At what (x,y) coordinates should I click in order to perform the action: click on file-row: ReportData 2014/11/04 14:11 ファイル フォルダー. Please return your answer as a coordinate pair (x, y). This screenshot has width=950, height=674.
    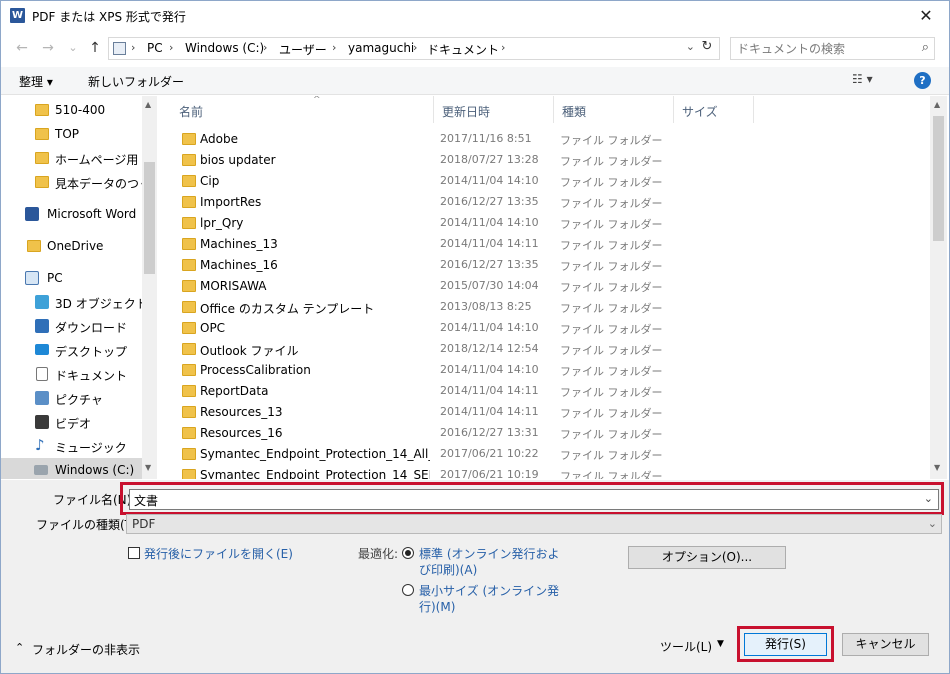
    Looking at the image, I should click on (538, 391).